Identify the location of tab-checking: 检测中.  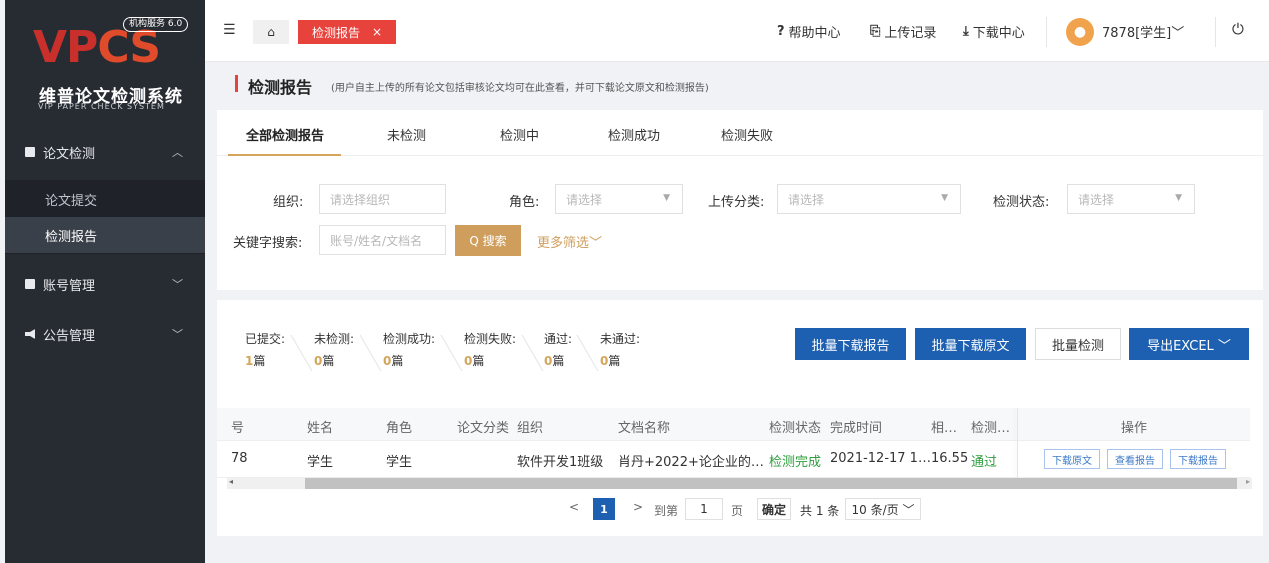
(519, 134).